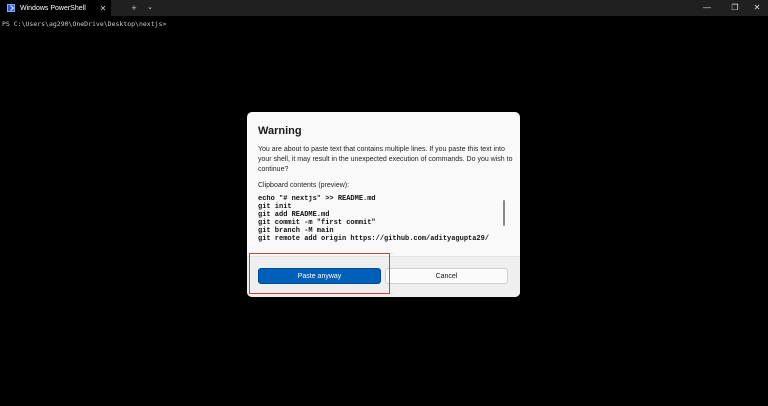 Image resolution: width=768 pixels, height=406 pixels. What do you see at coordinates (275, 207) in the screenshot?
I see `preview-line: git init` at bounding box center [275, 207].